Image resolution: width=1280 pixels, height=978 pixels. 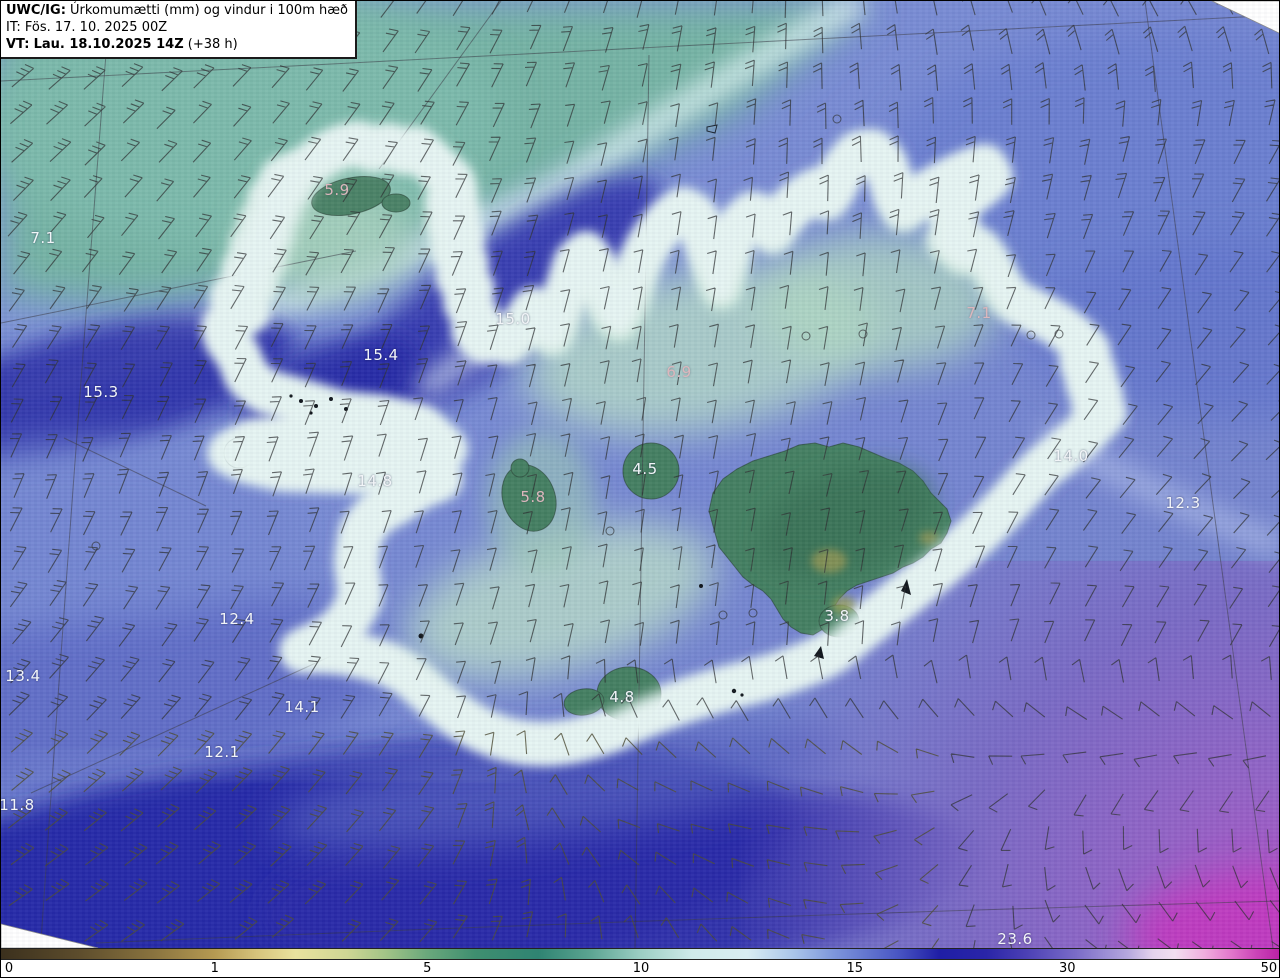 What do you see at coordinates (108, 44) in the screenshot?
I see `valid-value: Lau. 18.10.2025 14Z` at bounding box center [108, 44].